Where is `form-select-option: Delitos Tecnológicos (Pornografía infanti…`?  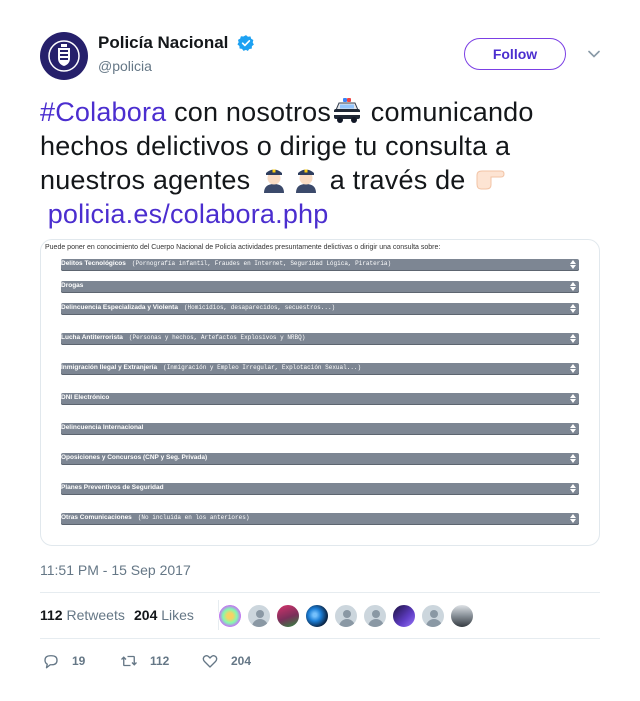 form-select-option: Delitos Tecnológicos (Pornografía infanti… is located at coordinates (320, 265).